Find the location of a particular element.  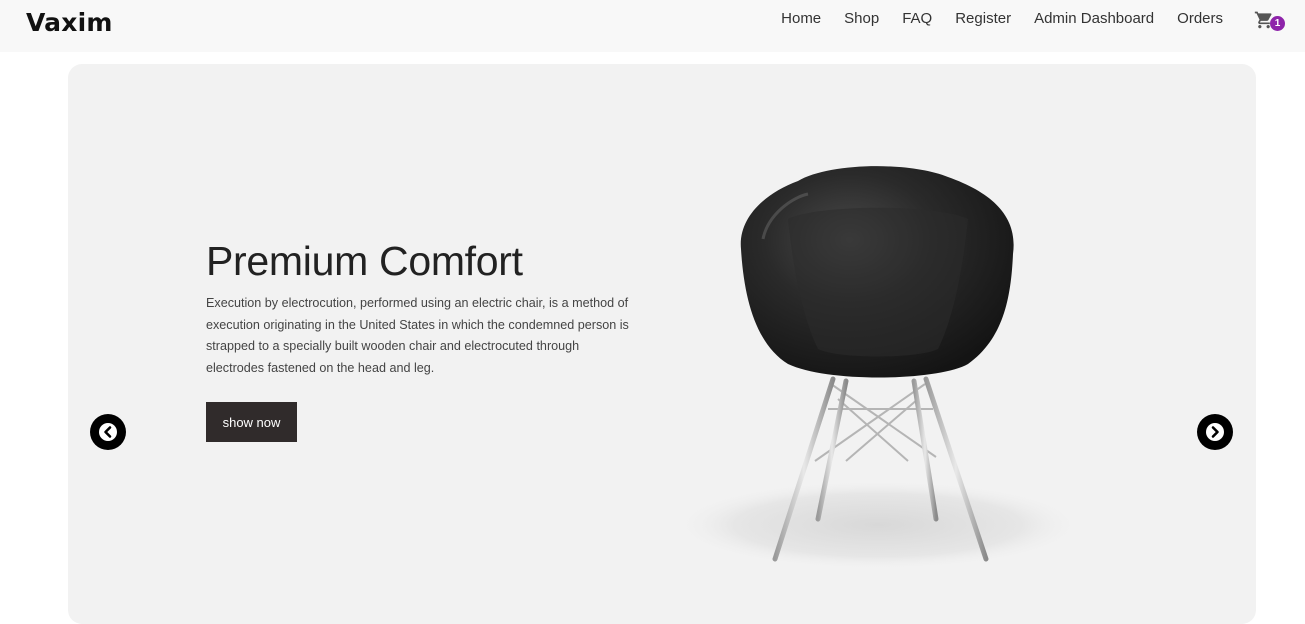

nav-orders-link: Orders is located at coordinates (1200, 19).